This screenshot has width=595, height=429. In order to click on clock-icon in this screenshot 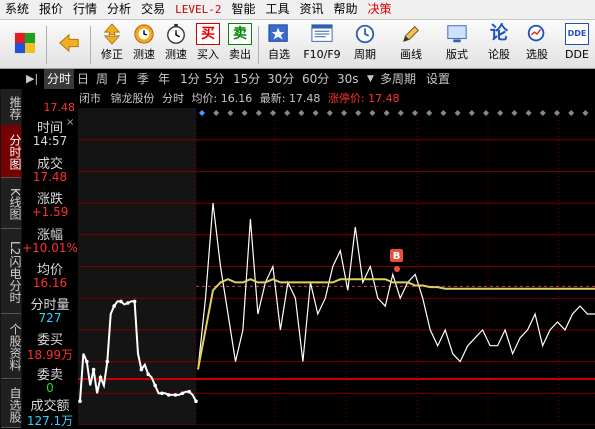, I will do `click(144, 34)`.